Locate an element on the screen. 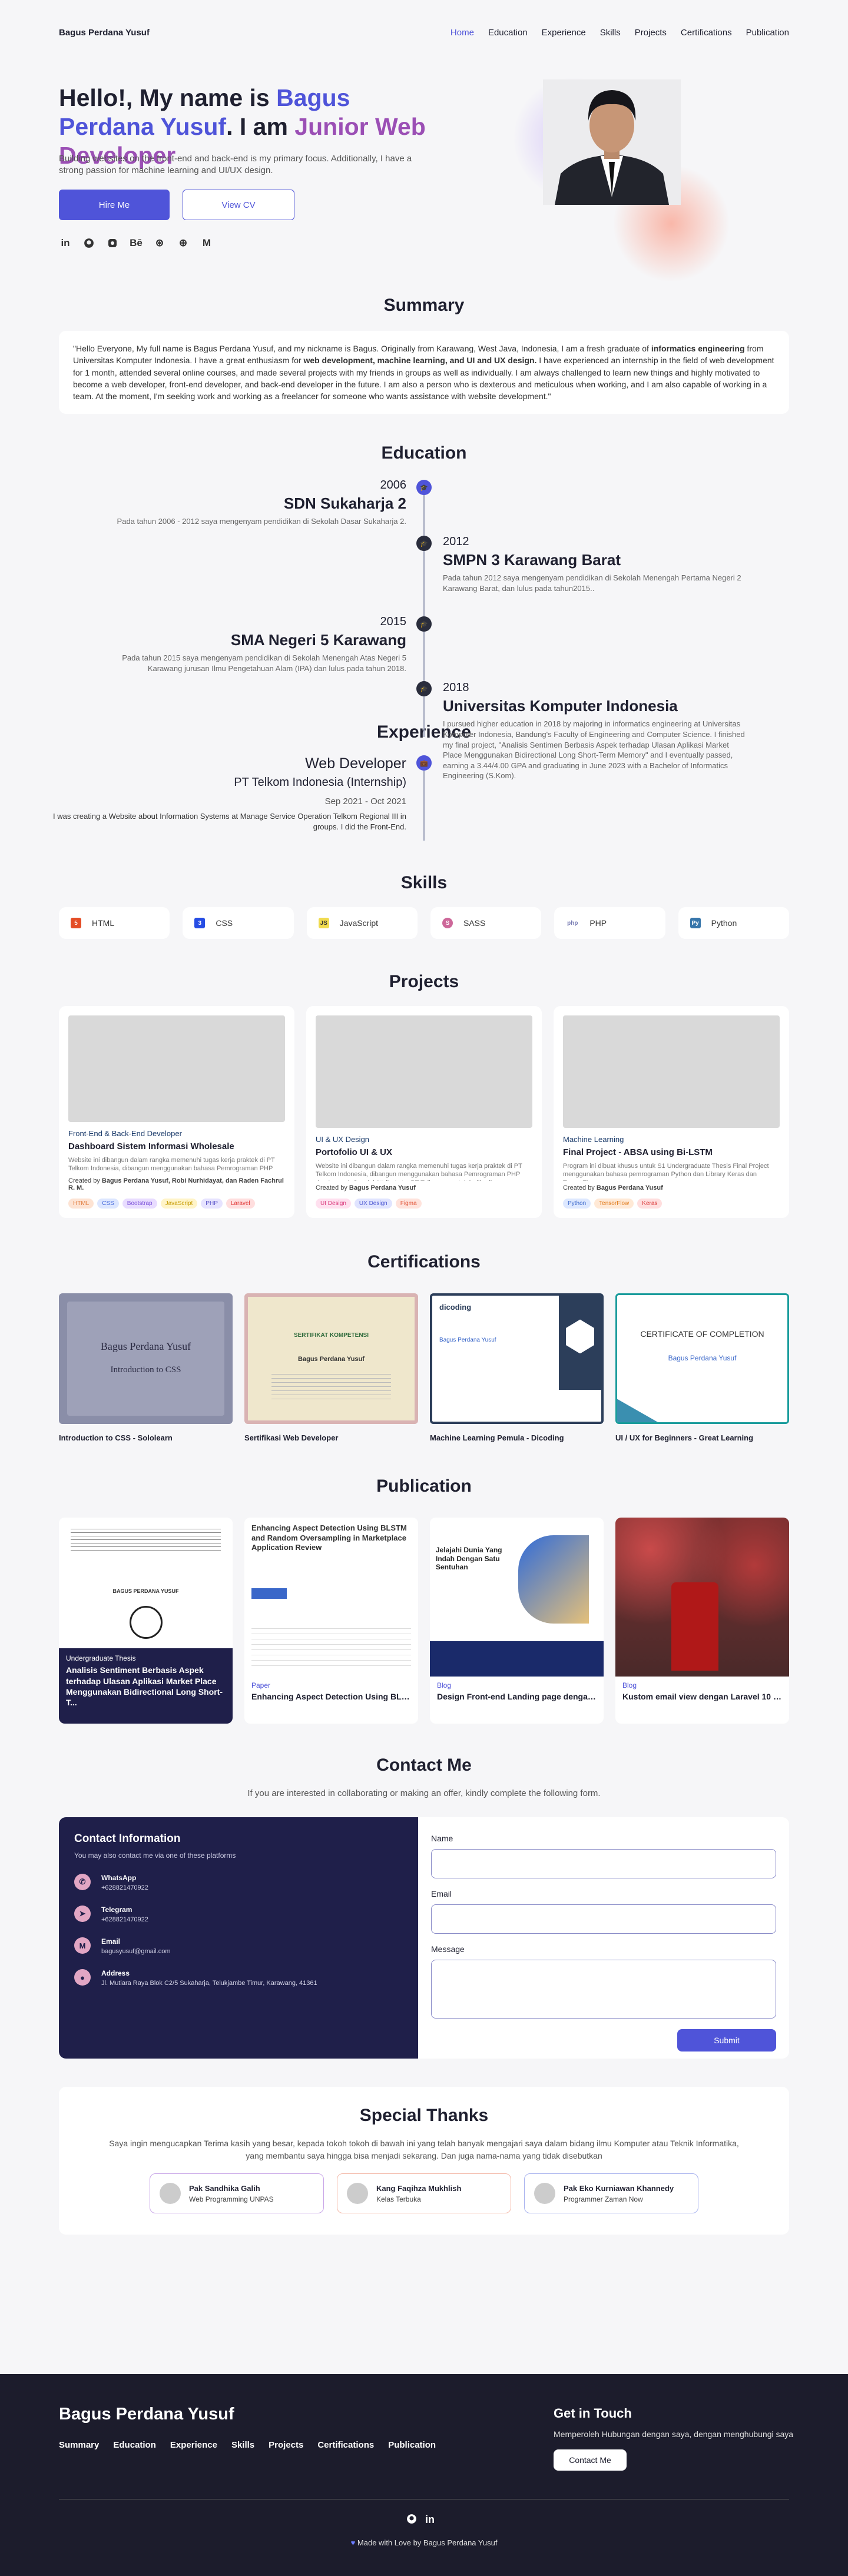  behance-icon: Bē is located at coordinates (136, 243).